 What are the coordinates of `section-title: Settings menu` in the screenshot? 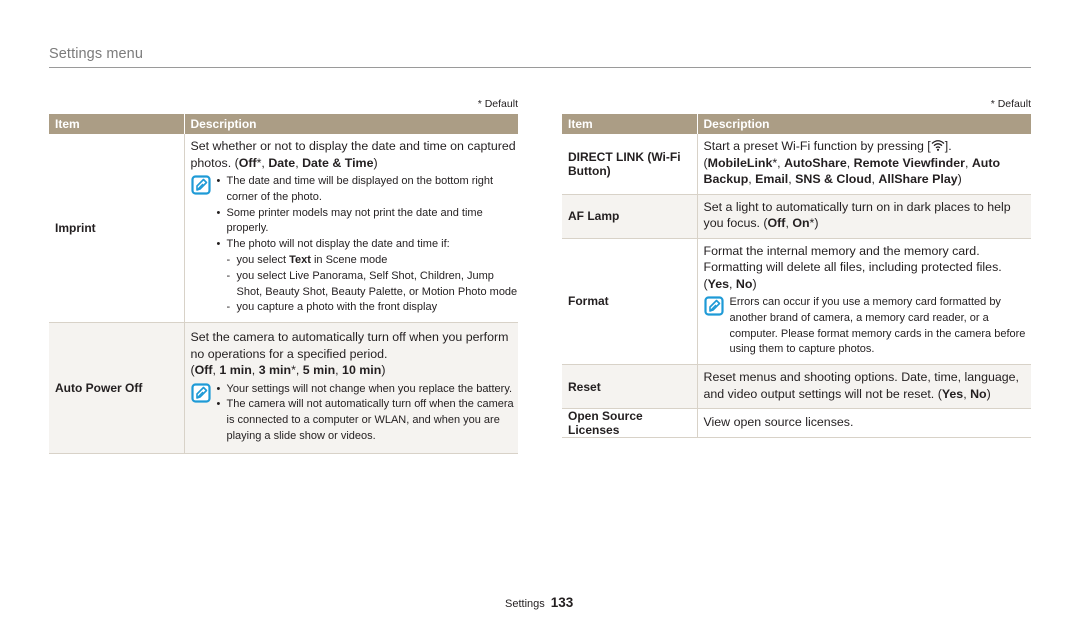 It's located at (96, 54).